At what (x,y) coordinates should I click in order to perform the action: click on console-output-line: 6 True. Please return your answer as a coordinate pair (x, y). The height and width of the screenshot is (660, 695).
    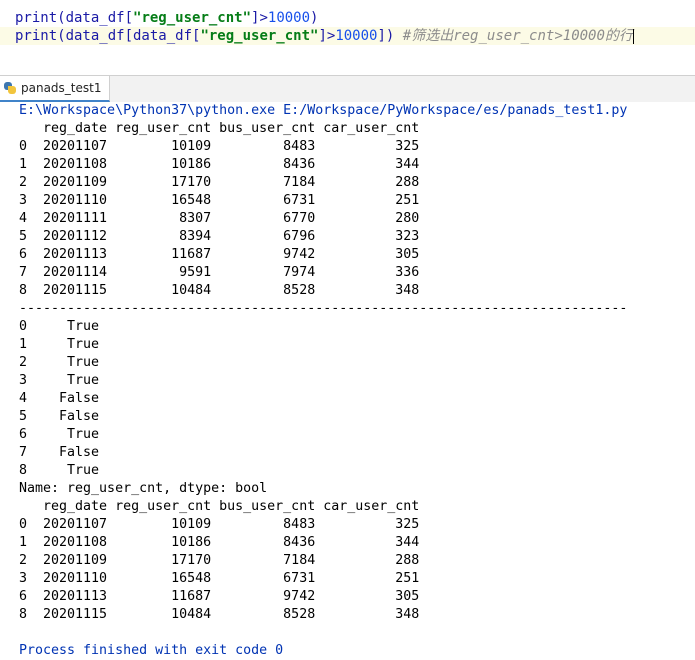
    Looking at the image, I should click on (59, 434).